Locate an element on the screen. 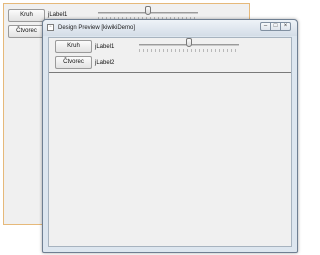 The image size is (320, 255). window-title: Design Preview [kiwikiDemo] is located at coordinates (97, 28).